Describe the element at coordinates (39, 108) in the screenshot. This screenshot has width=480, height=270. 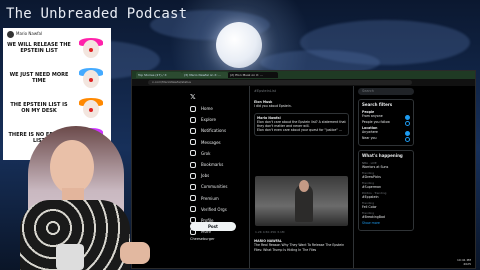
I see `tweet-card-line-3: THE EPSTEIN LIST IS ON MY DESK` at that location.